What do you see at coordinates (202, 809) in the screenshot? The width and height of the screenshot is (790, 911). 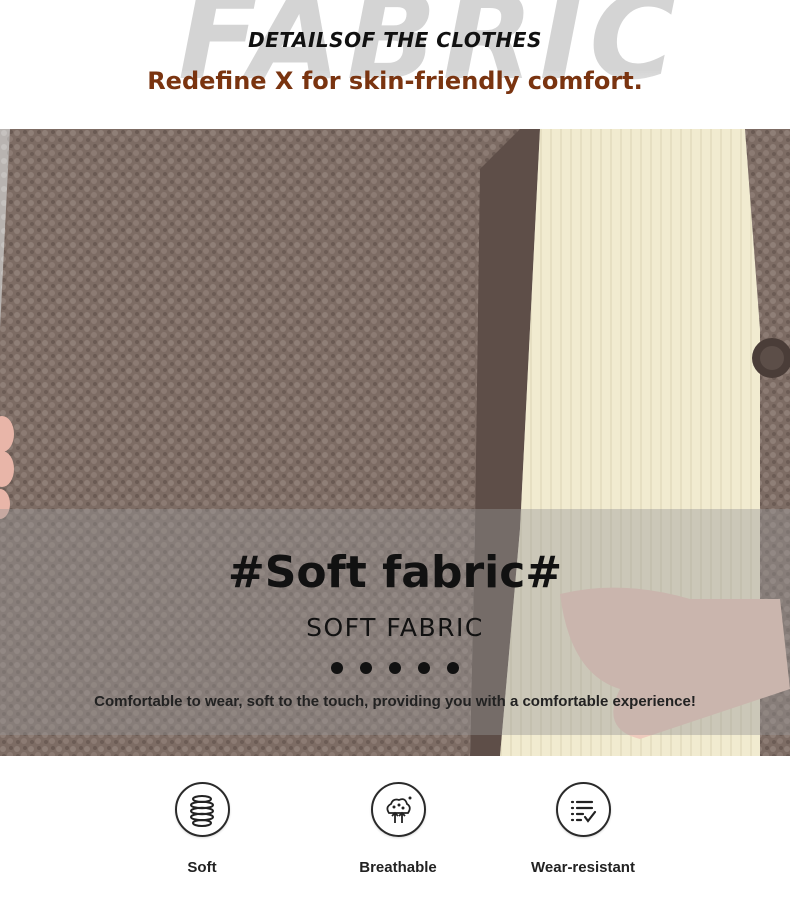 I see `spring-coil-icon` at bounding box center [202, 809].